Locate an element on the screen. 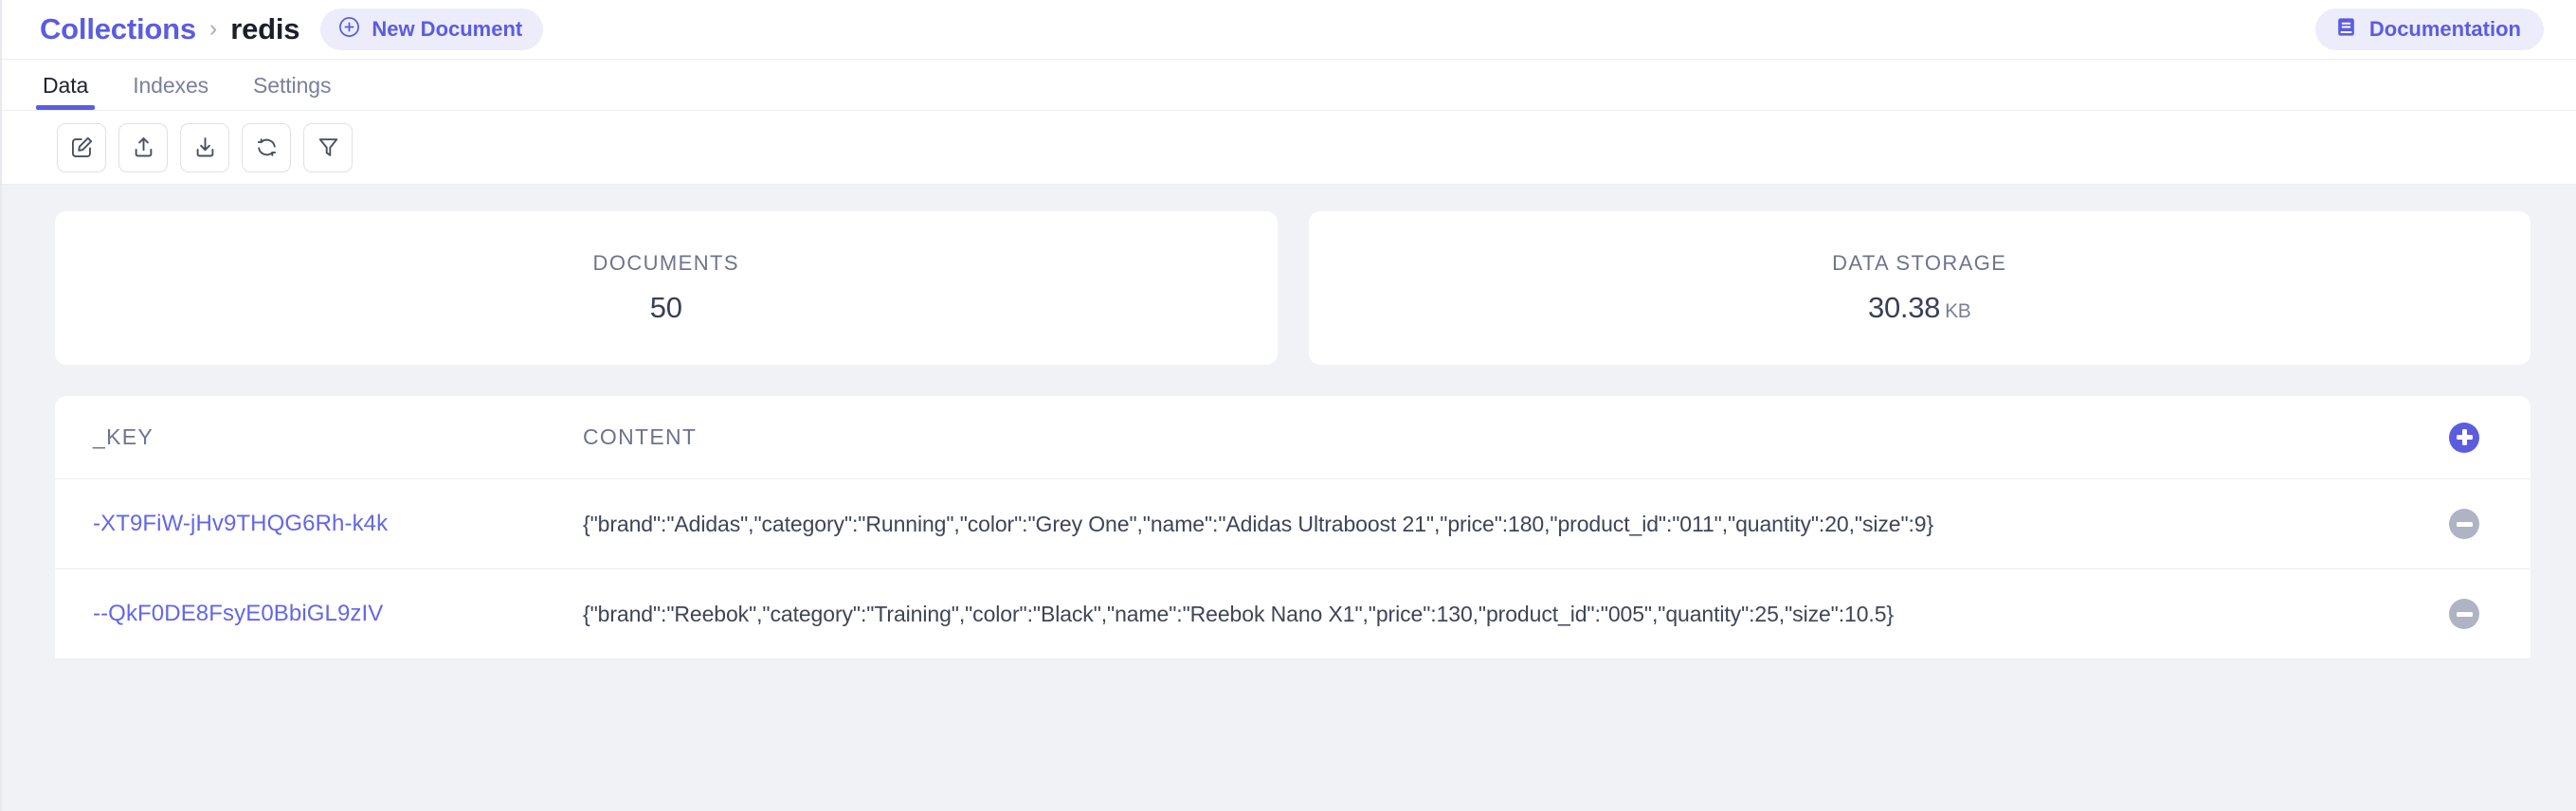 The height and width of the screenshot is (811, 2576). documents-stat-value: 50 is located at coordinates (665, 307).